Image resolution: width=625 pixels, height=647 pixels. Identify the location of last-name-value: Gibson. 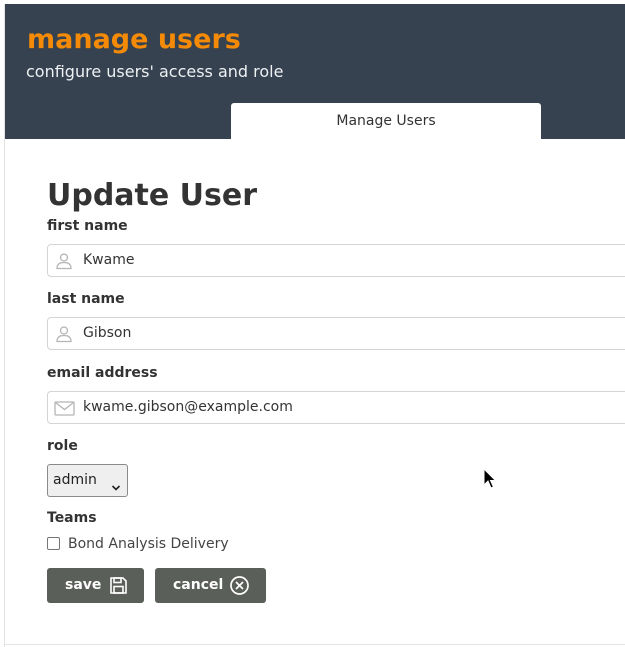
(107, 333).